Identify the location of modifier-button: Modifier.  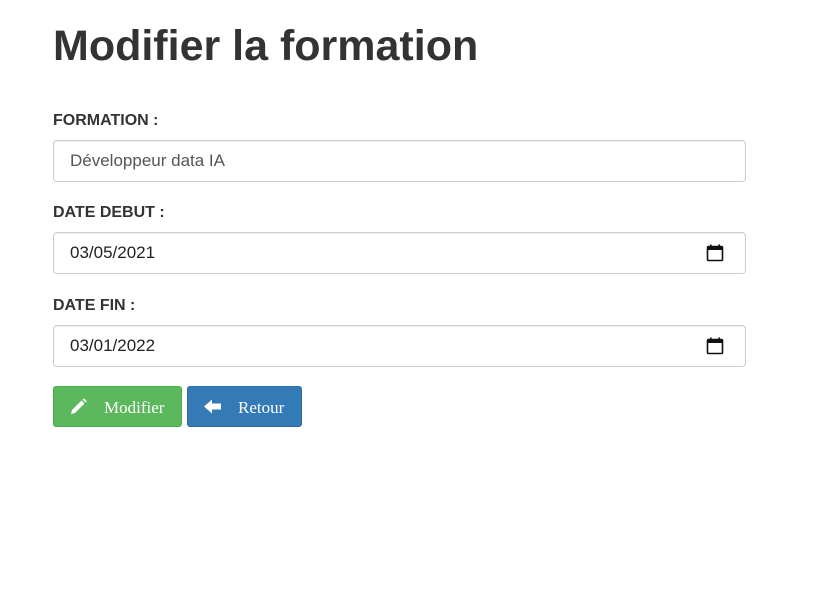
(117, 406).